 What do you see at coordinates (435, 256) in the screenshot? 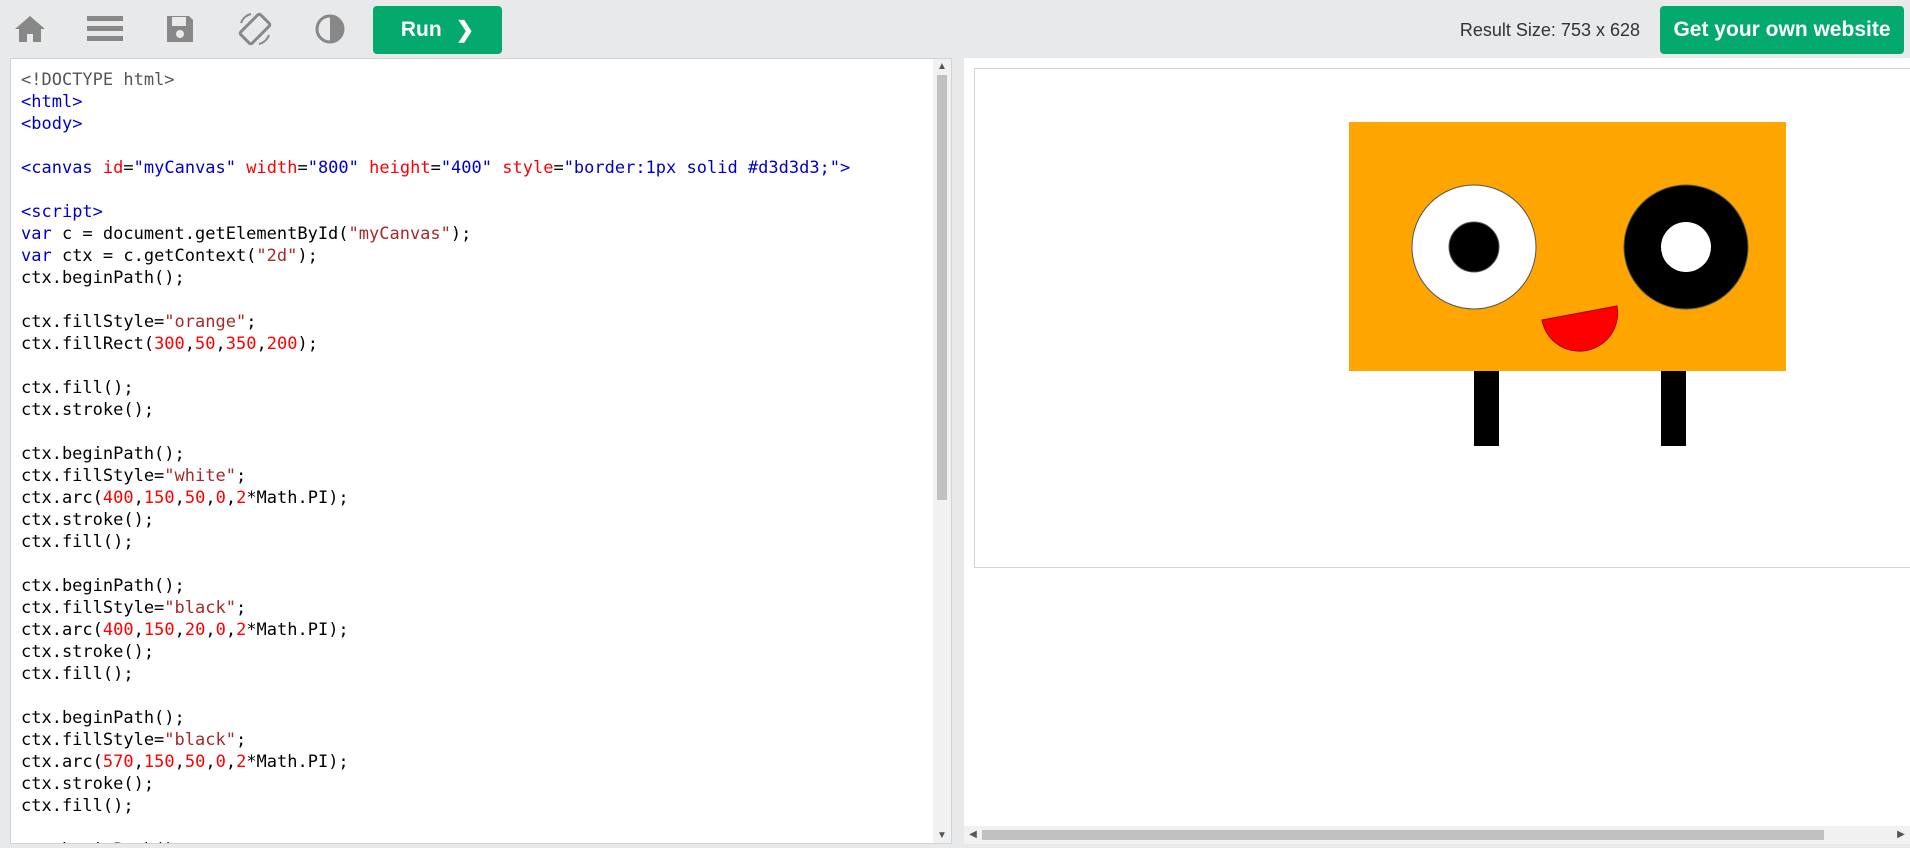
I see `code-line: var ctx = c.getContext("2d");` at bounding box center [435, 256].